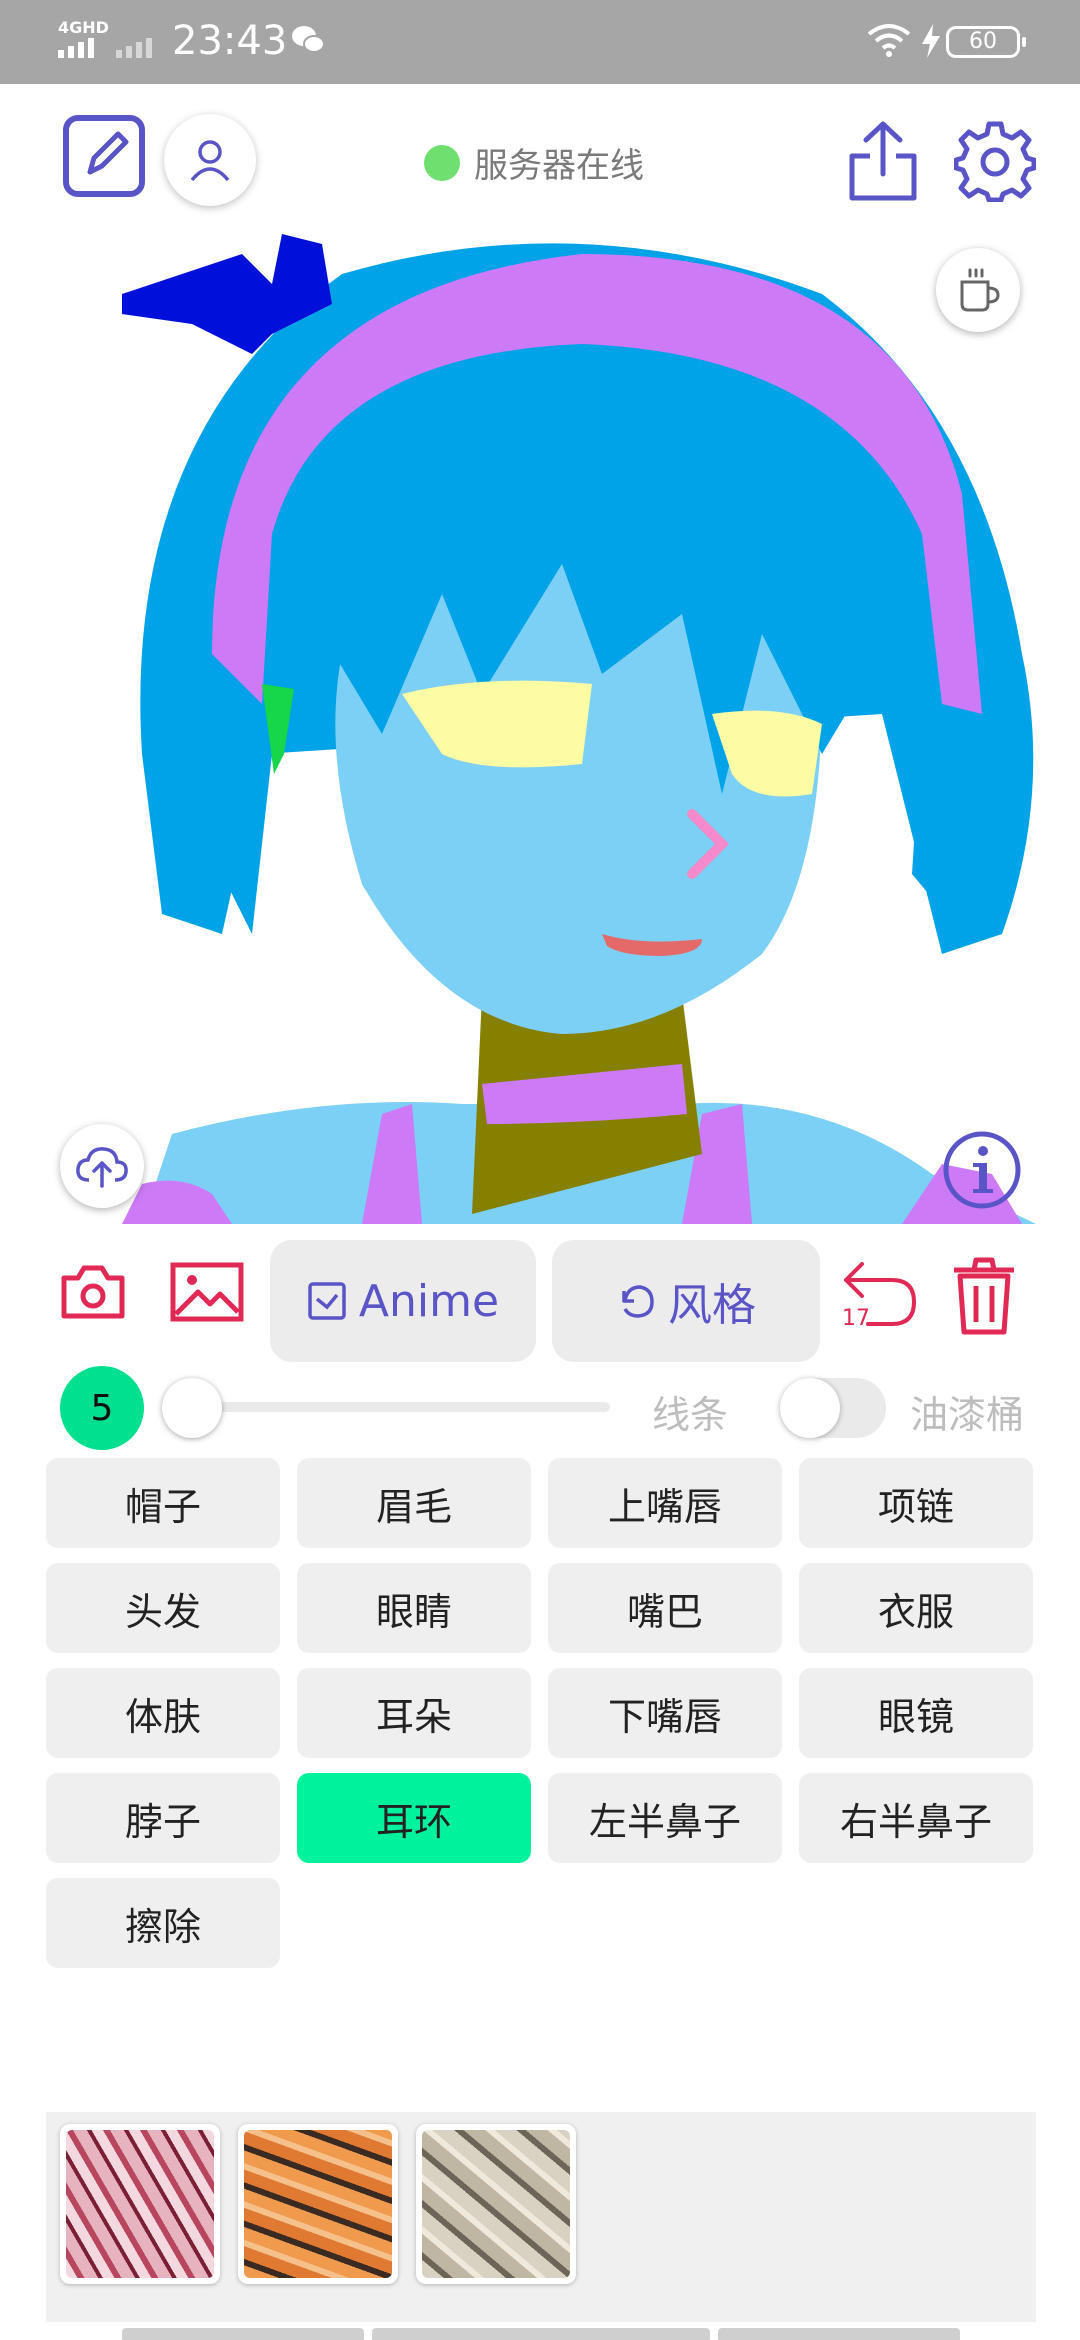 The width and height of the screenshot is (1080, 2340). What do you see at coordinates (984, 1296) in the screenshot?
I see `trash-icon` at bounding box center [984, 1296].